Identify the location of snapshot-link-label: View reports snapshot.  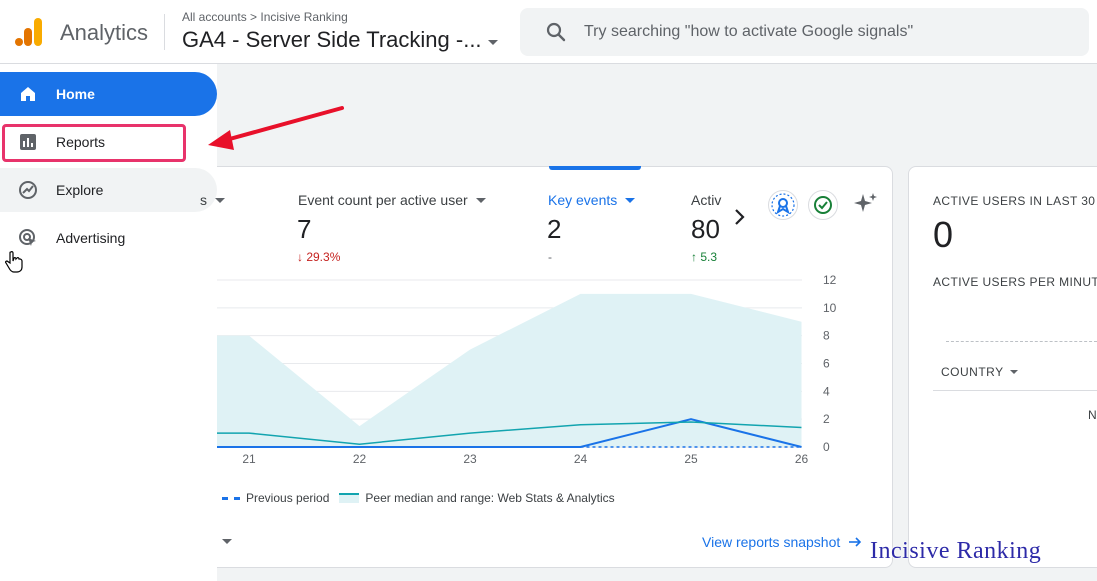
(771, 542).